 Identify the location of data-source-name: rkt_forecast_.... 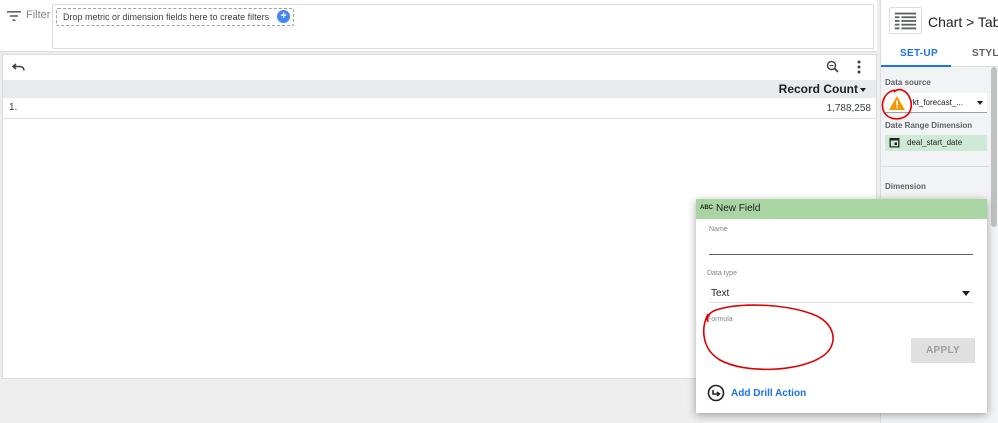
(936, 102).